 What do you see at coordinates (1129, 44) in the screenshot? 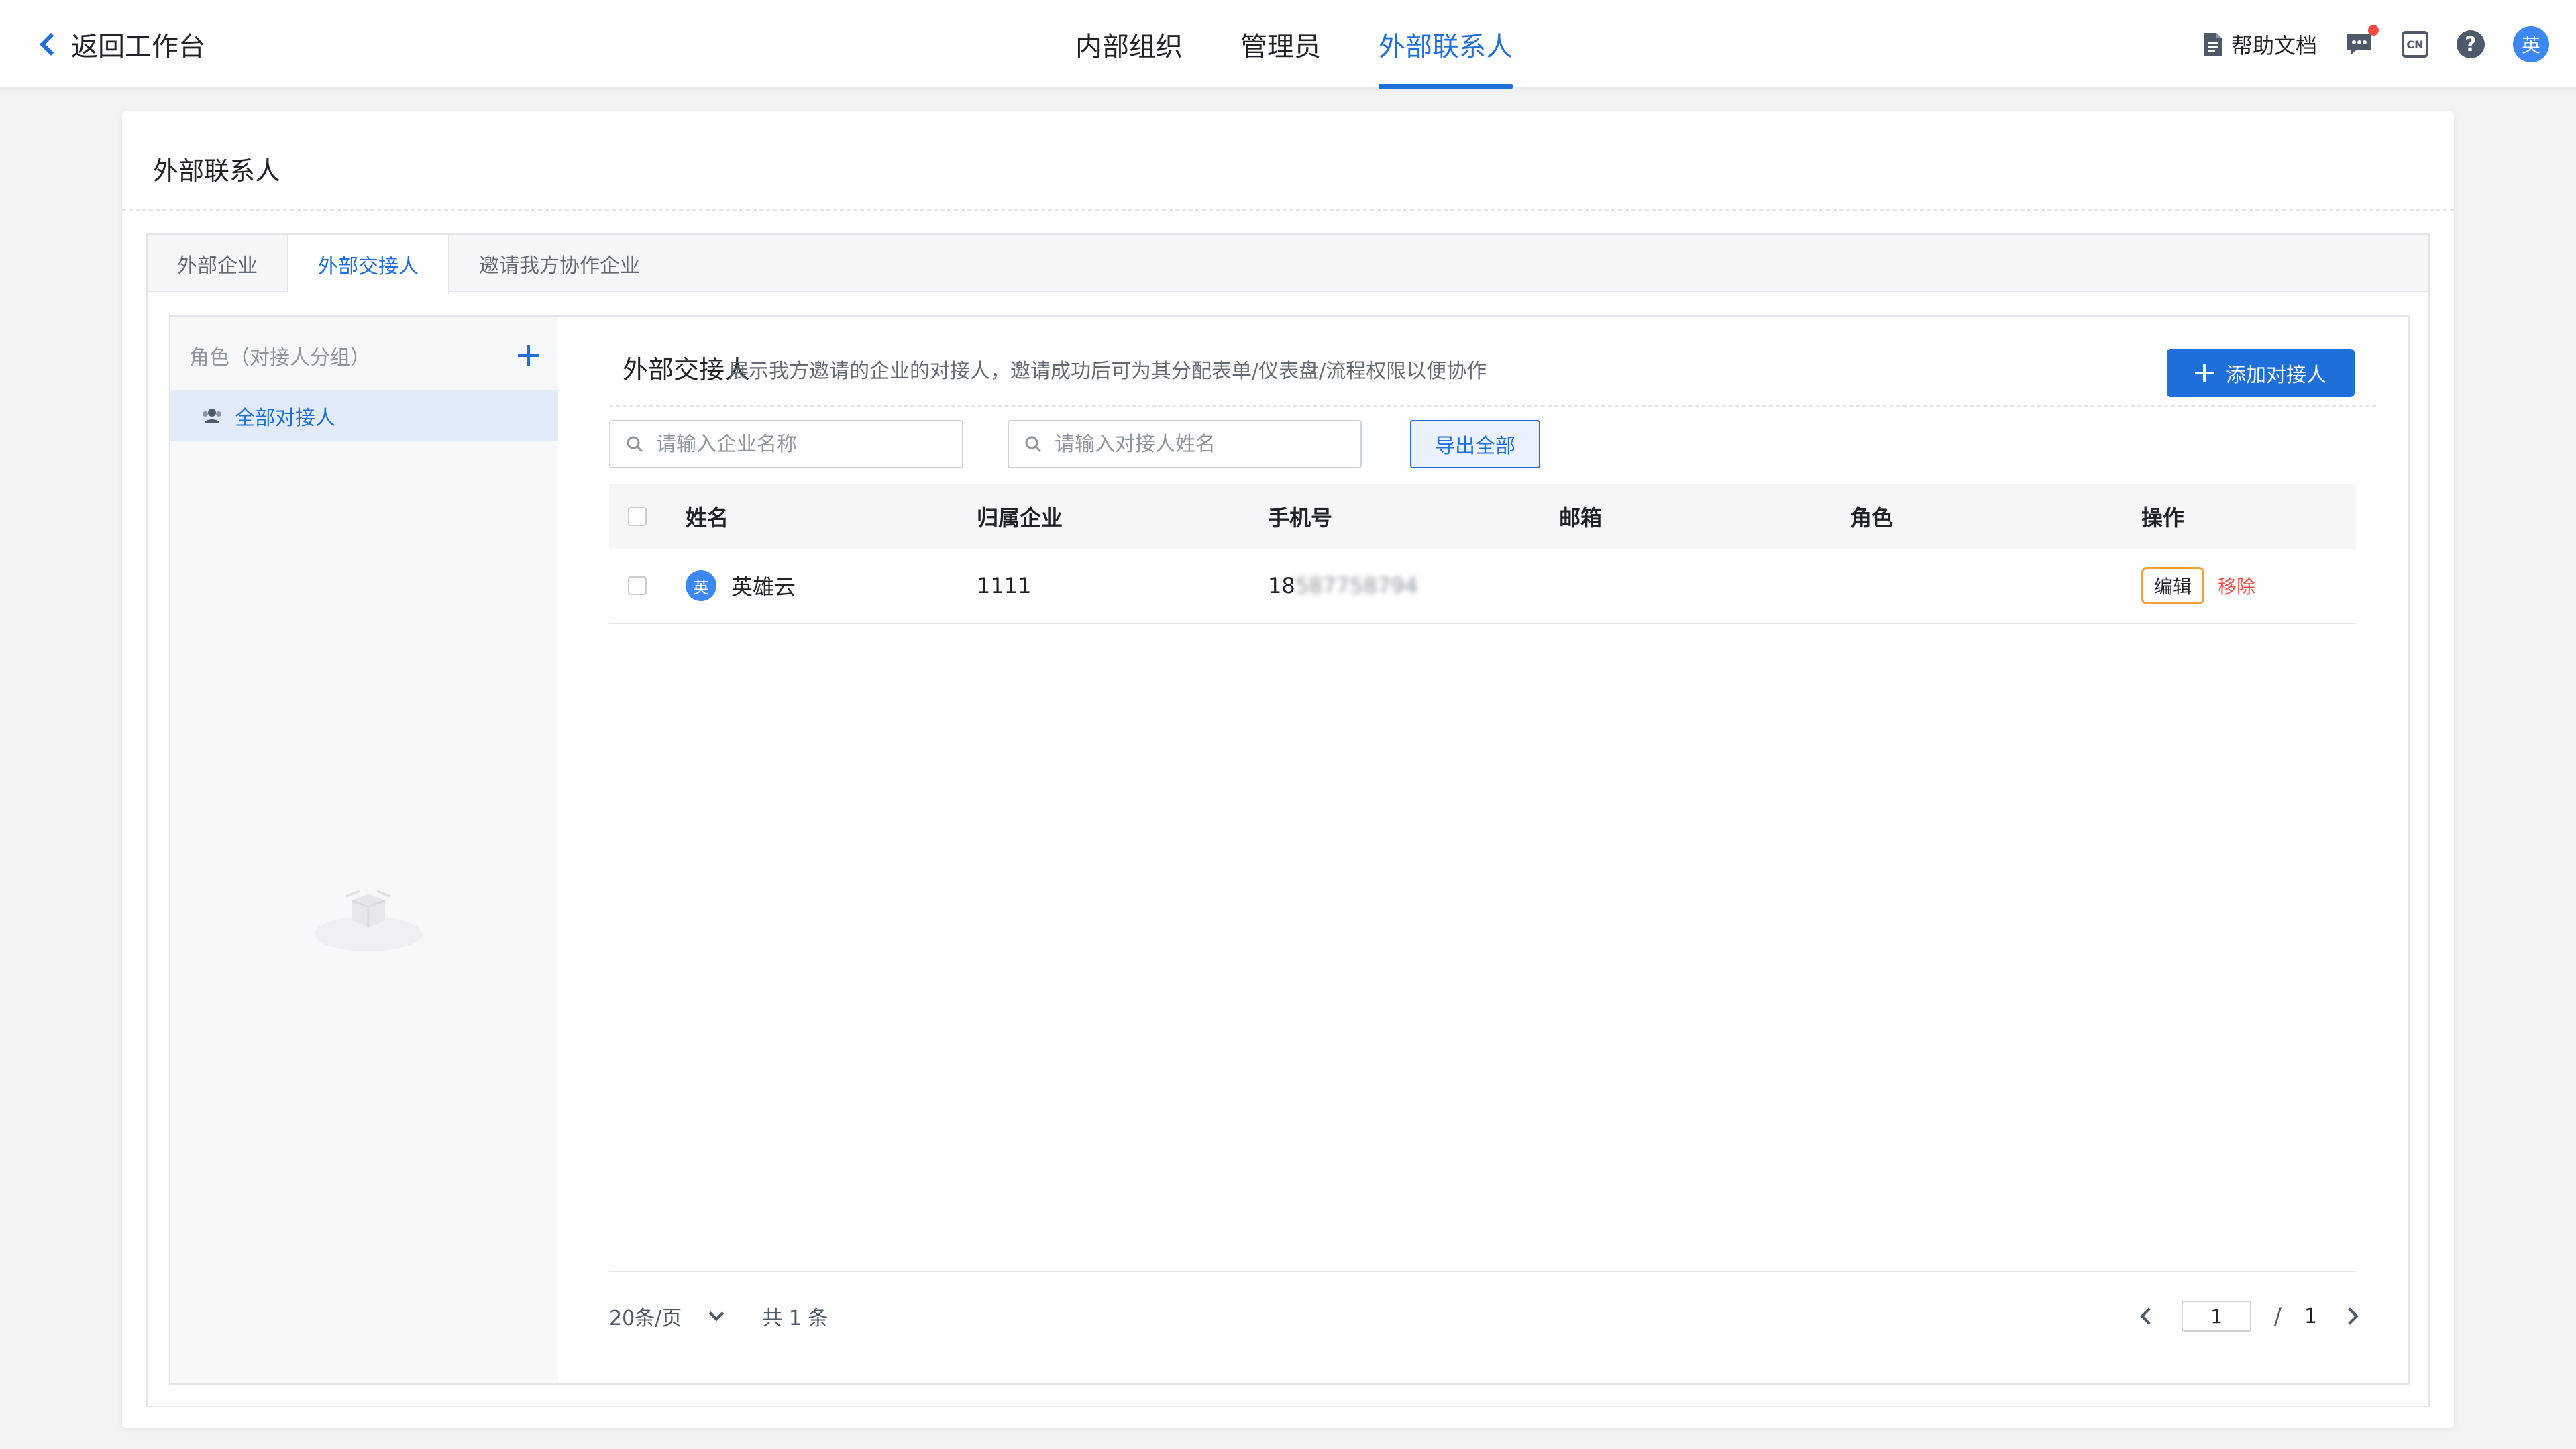
I see `nav-internal-org: 内部组织` at bounding box center [1129, 44].